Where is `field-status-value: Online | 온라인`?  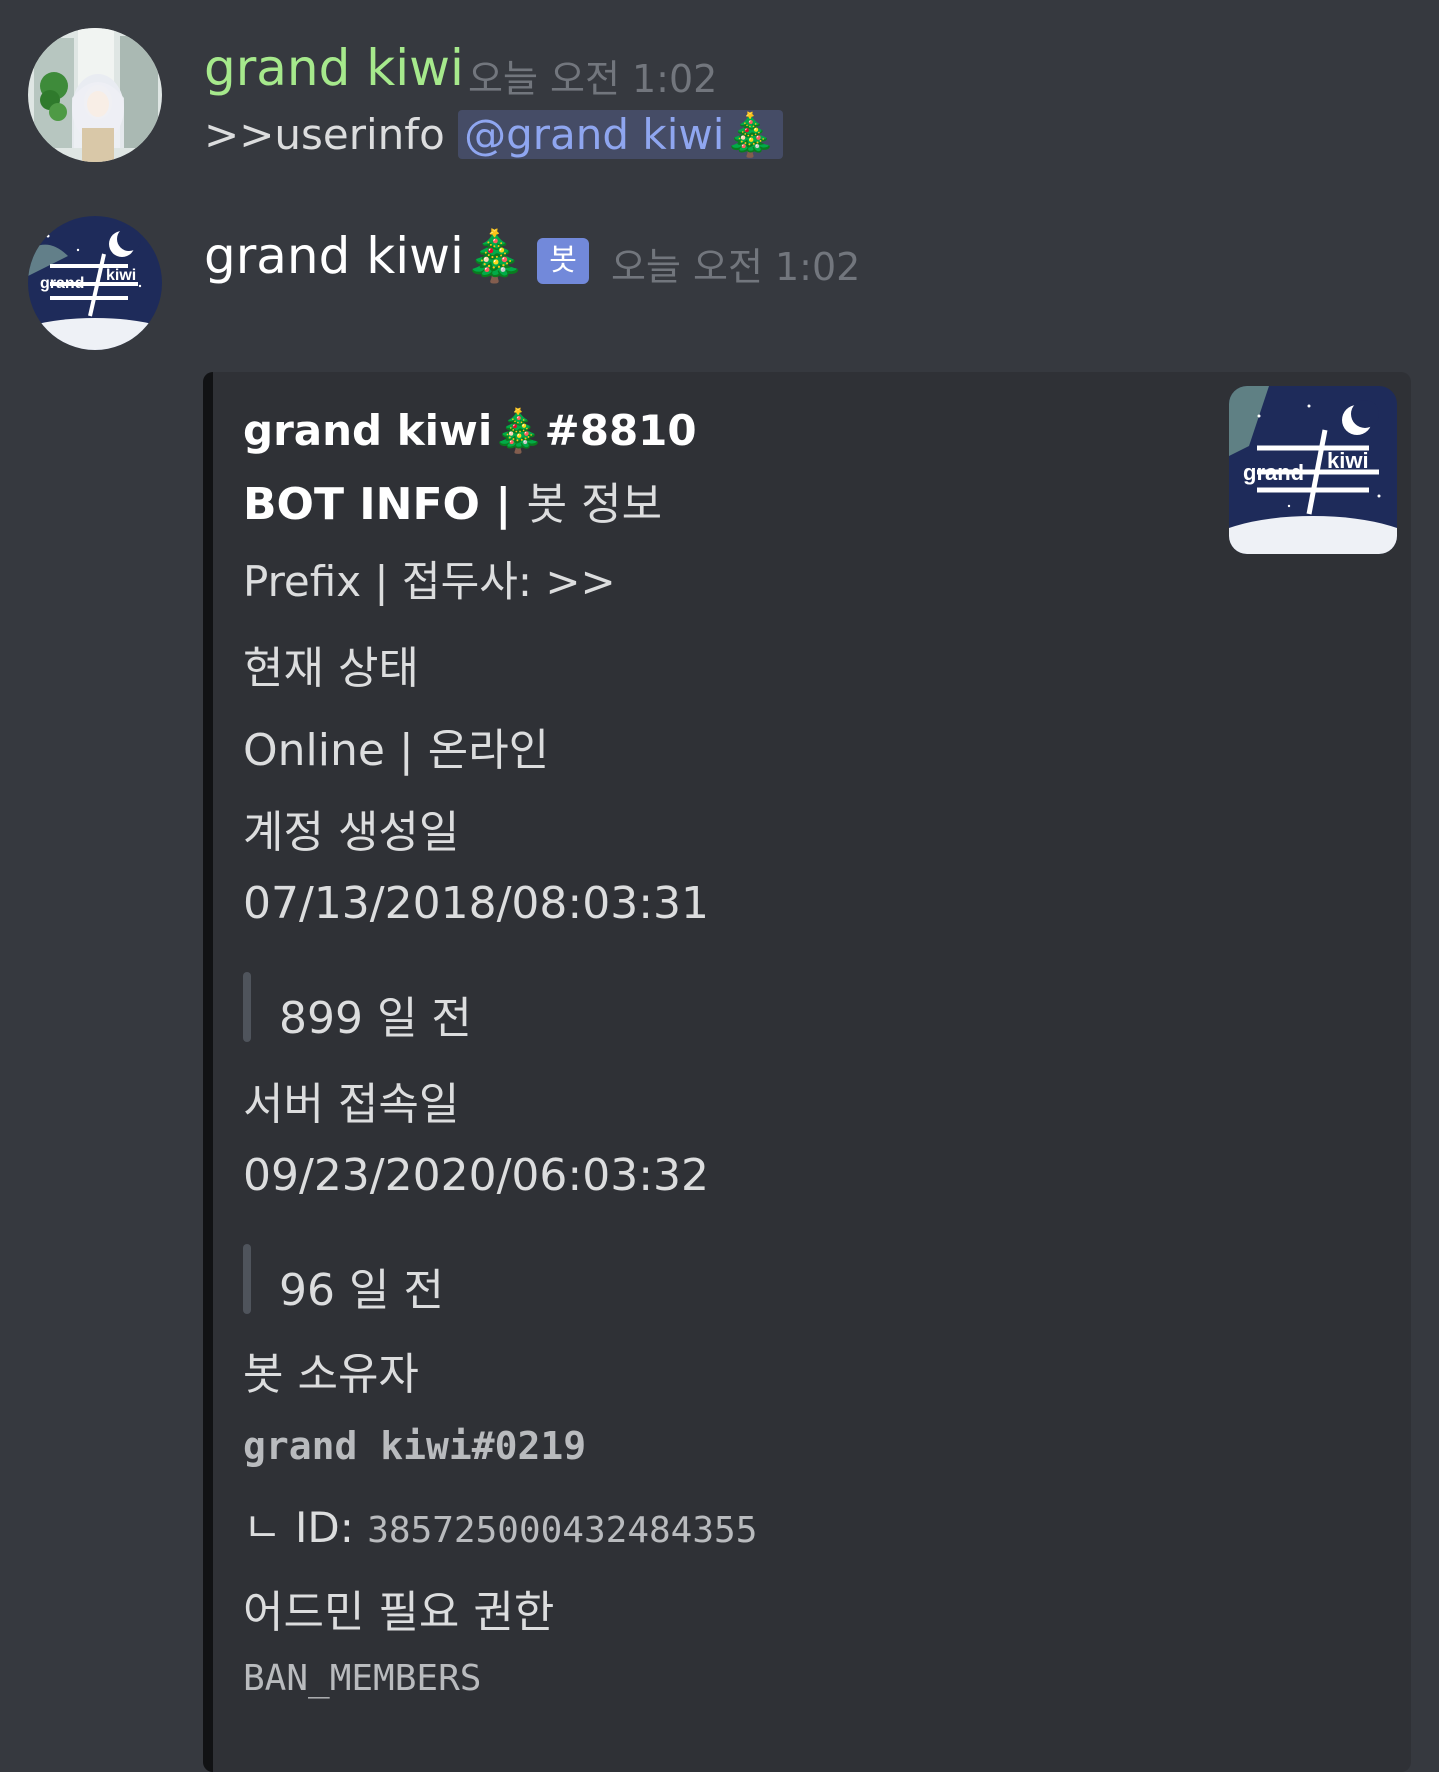 field-status-value: Online | 온라인 is located at coordinates (396, 750).